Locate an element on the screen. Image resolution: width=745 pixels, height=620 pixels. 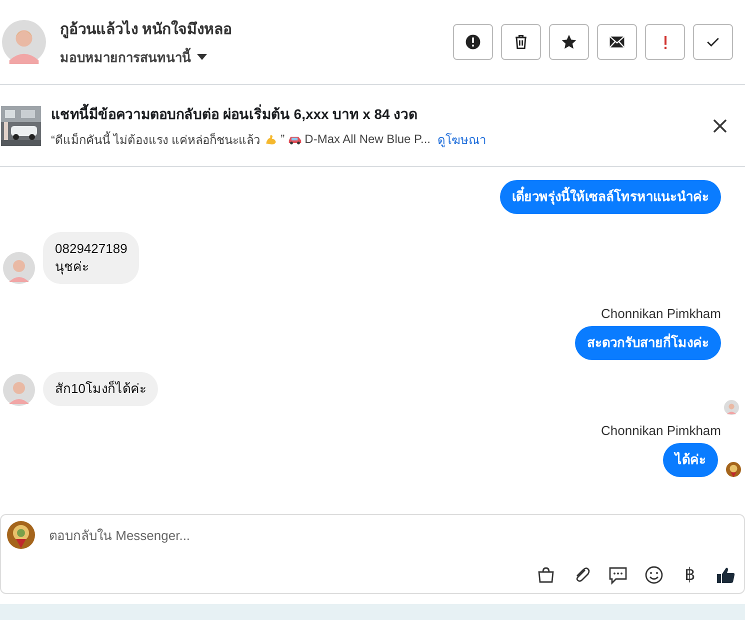
alert-button is located at coordinates (473, 42).